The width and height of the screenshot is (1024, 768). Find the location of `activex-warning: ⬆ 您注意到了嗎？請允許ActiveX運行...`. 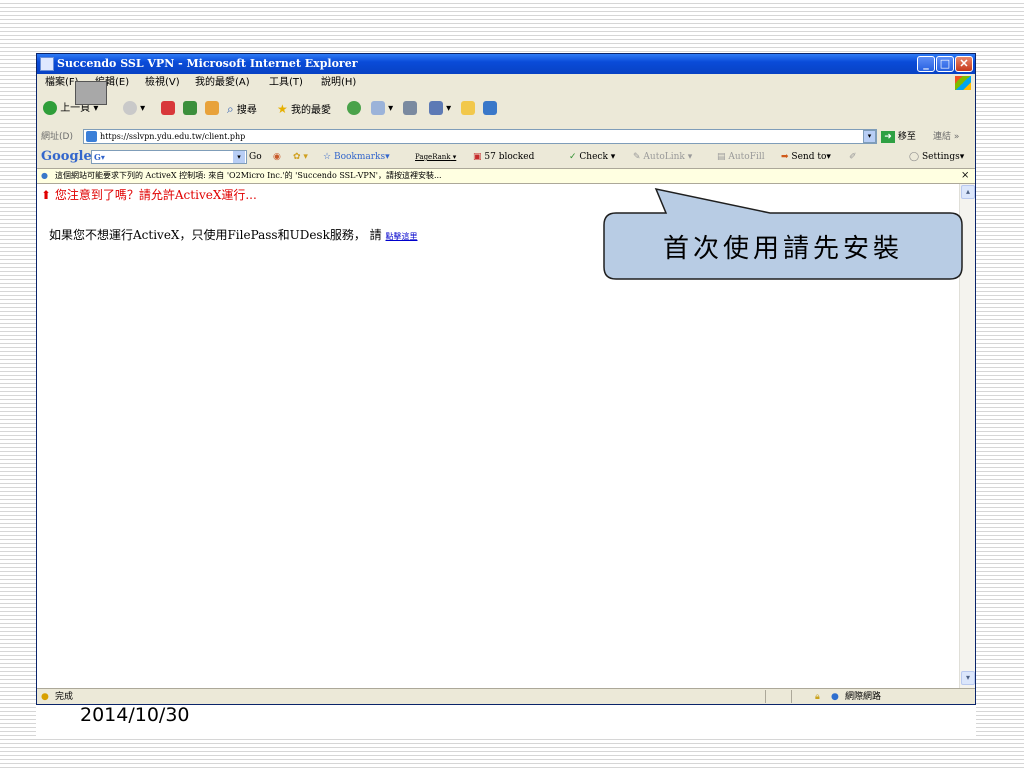

activex-warning: ⬆ 您注意到了嗎？請允許ActiveX運行... is located at coordinates (149, 195).